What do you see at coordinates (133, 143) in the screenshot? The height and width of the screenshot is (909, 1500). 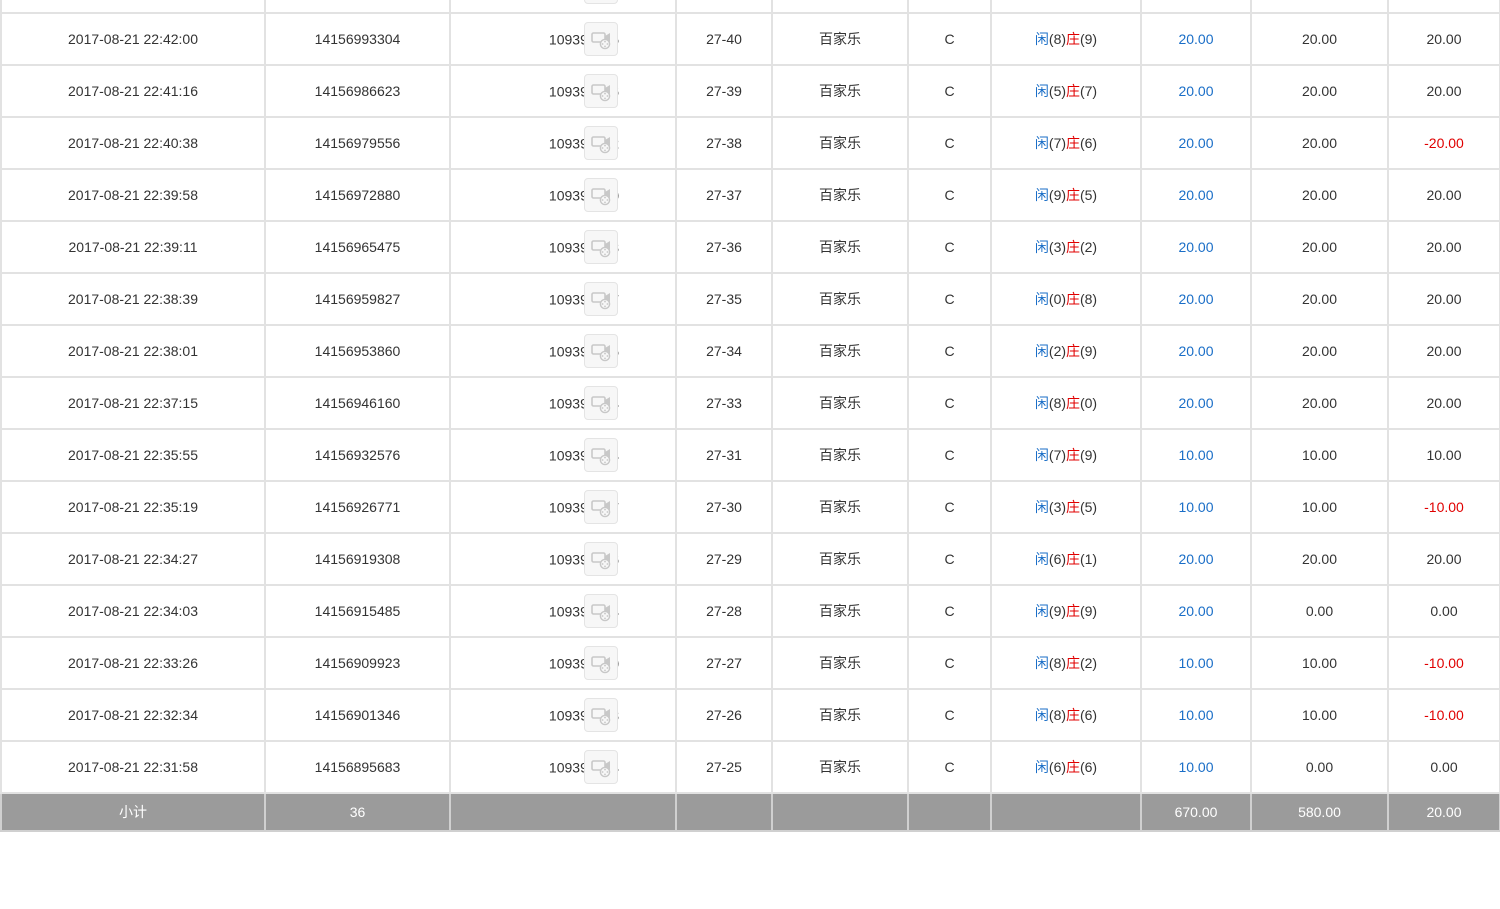 I see `bet-time-cell: 2017-08-21 22:40:38` at bounding box center [133, 143].